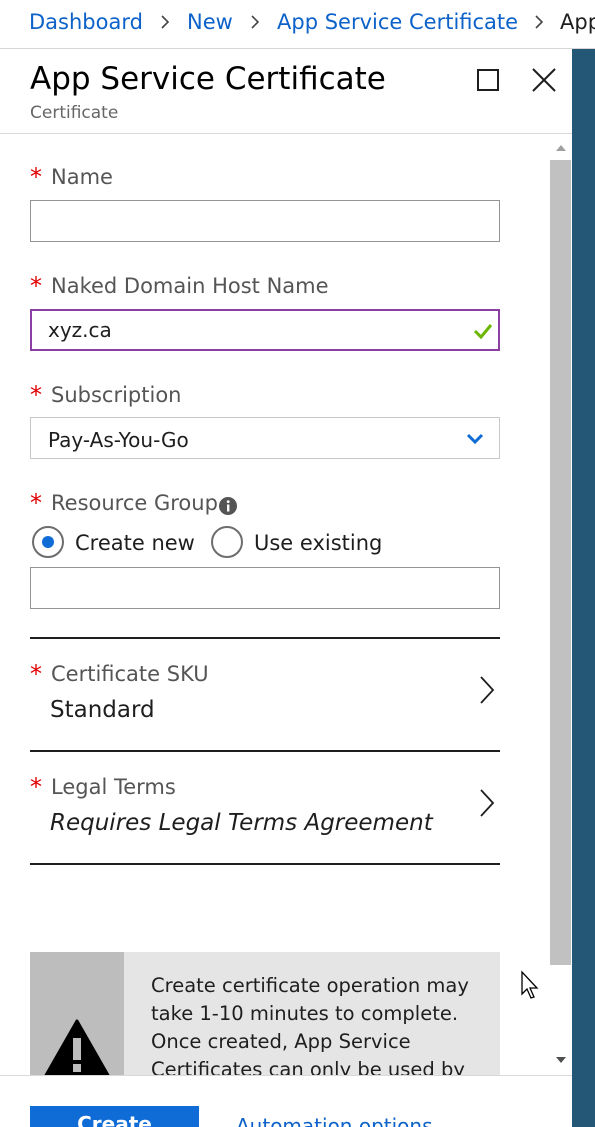 The width and height of the screenshot is (595, 1127). Describe the element at coordinates (265, 588) in the screenshot. I see `resource-group-input` at that location.